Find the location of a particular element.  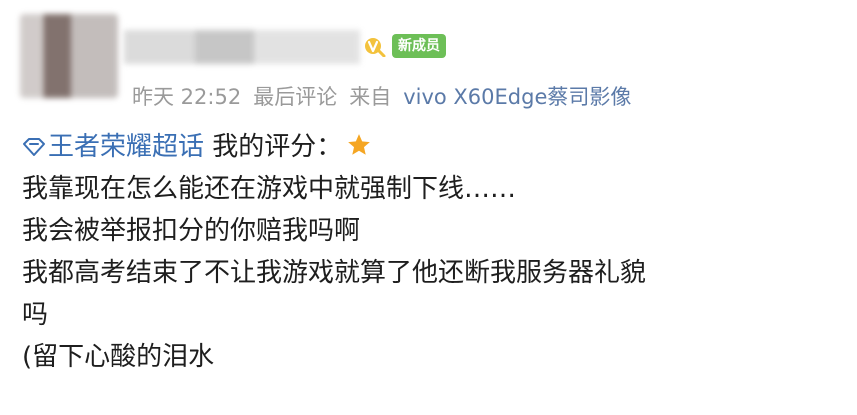

new-member-badge: 新成员 is located at coordinates (419, 46).